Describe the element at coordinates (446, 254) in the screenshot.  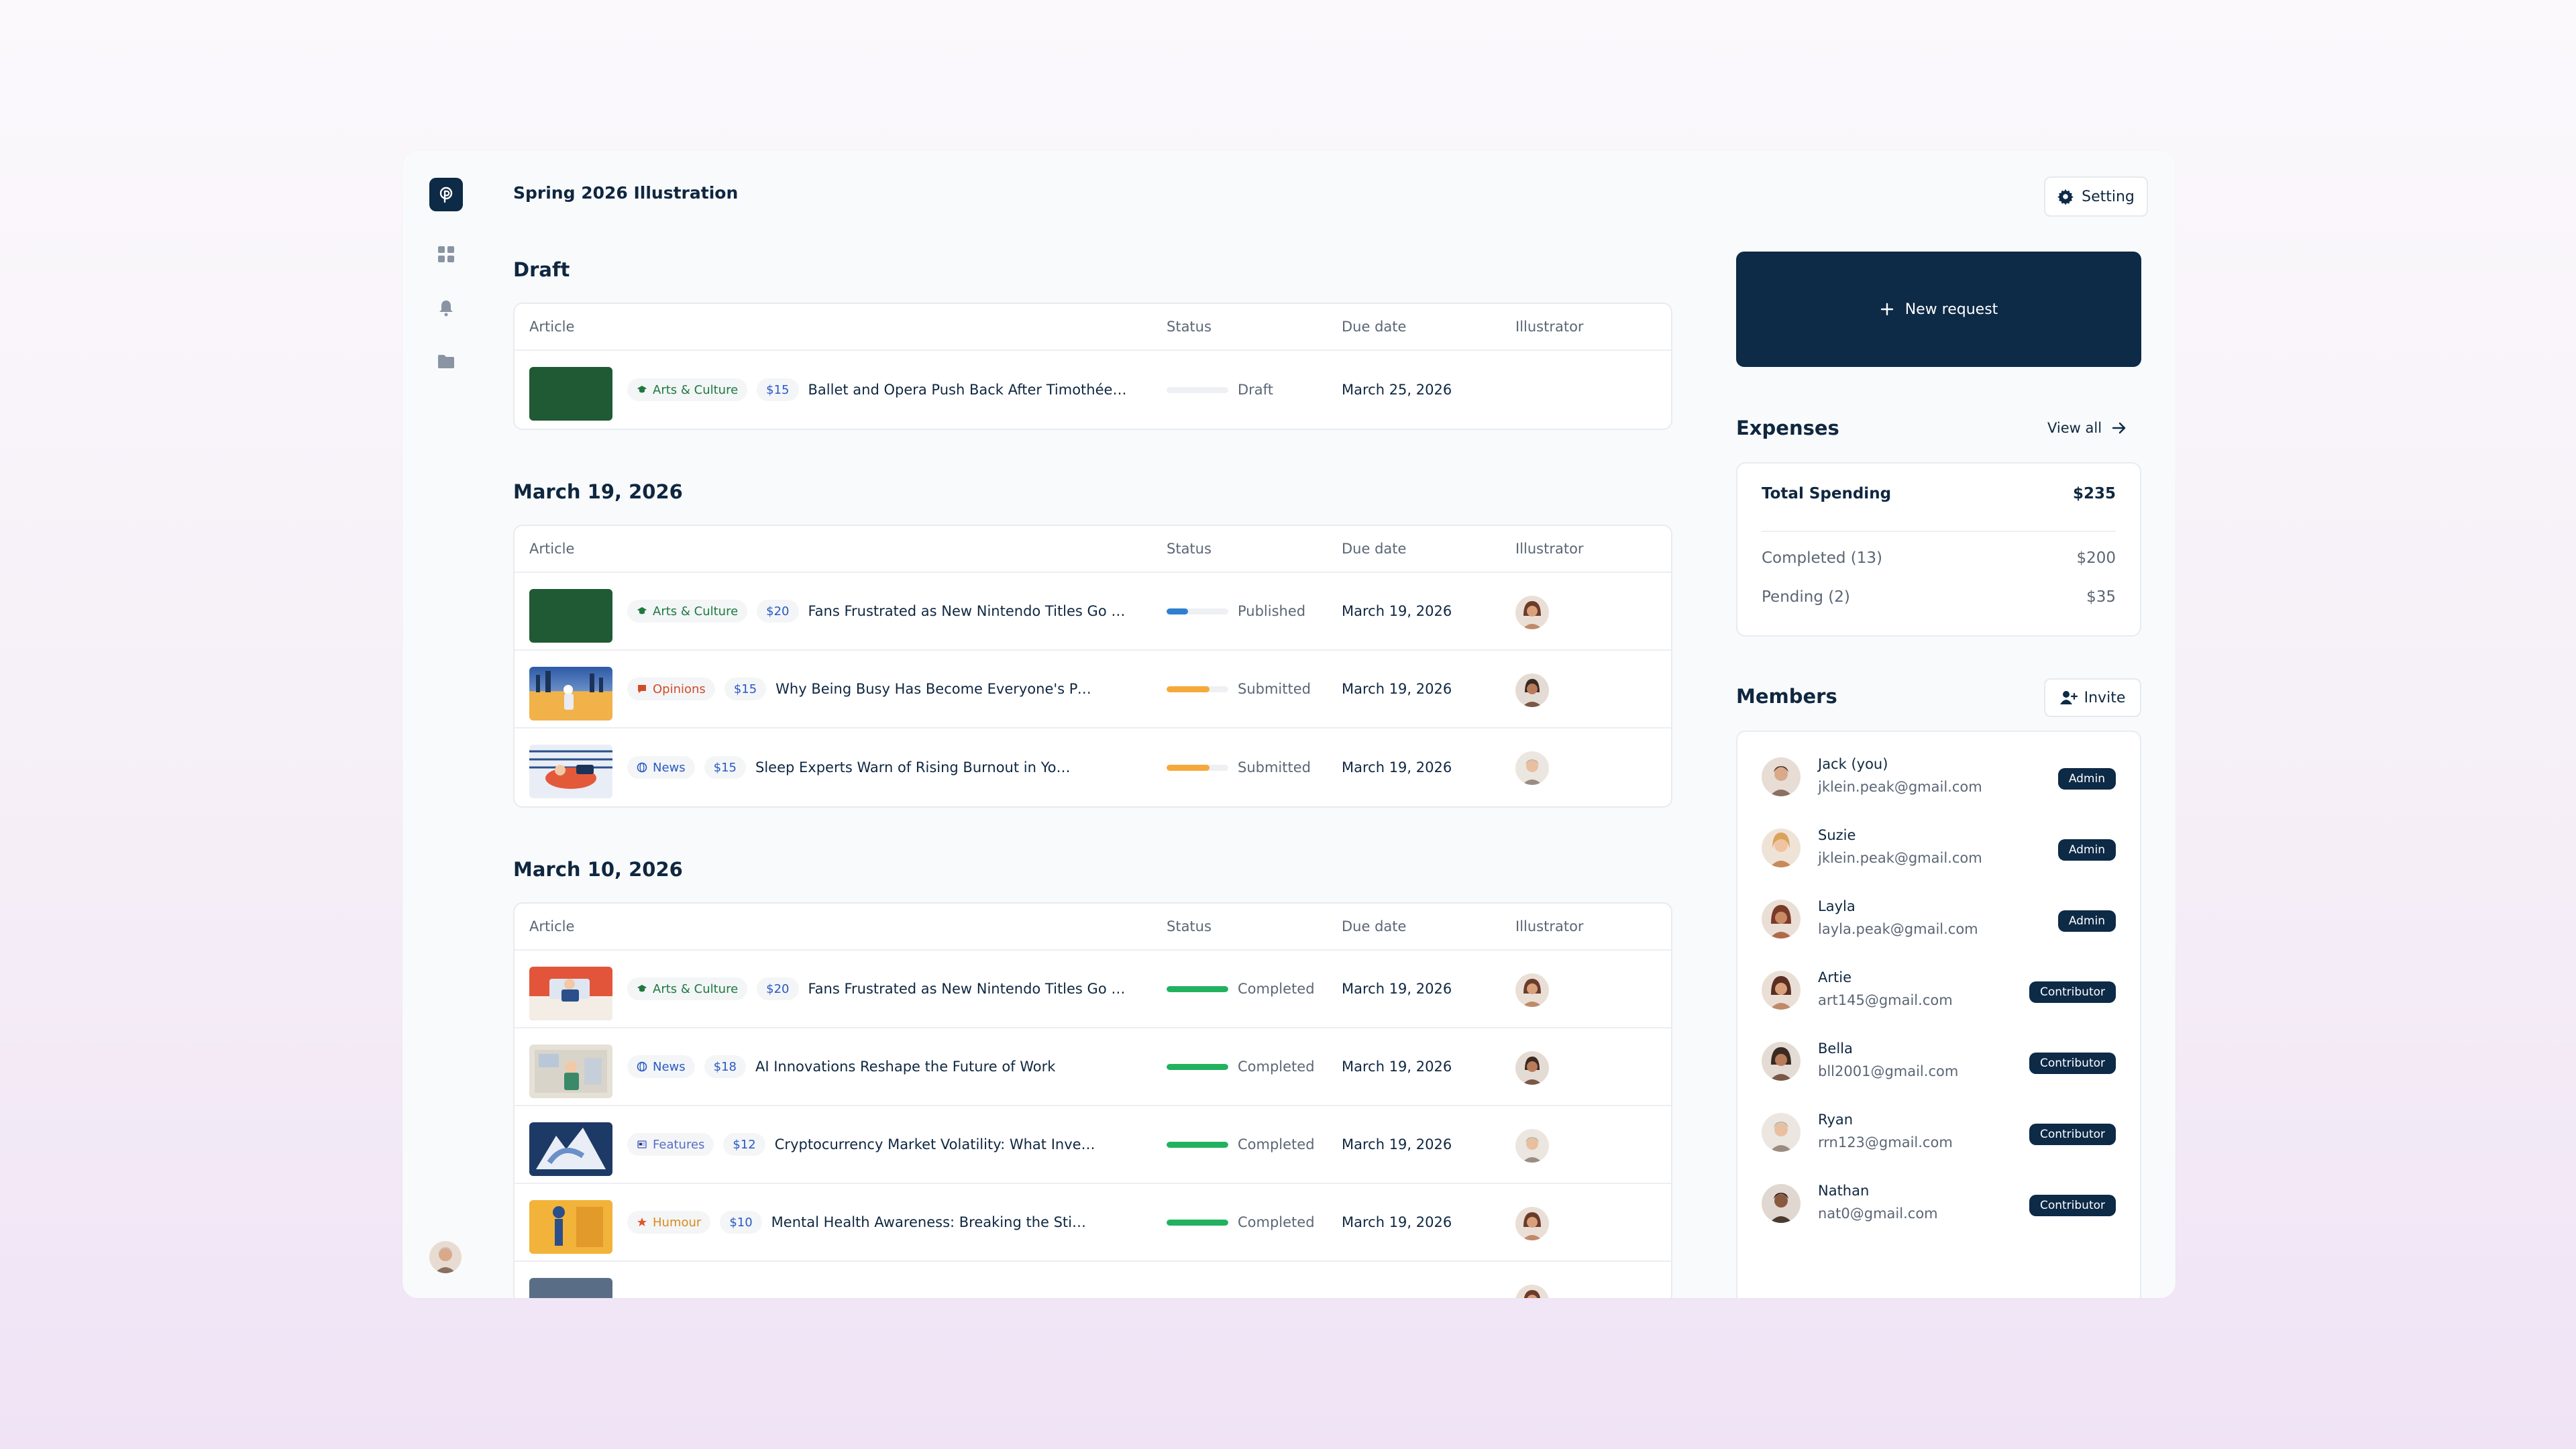
I see `dashboard-grid-icon` at that location.